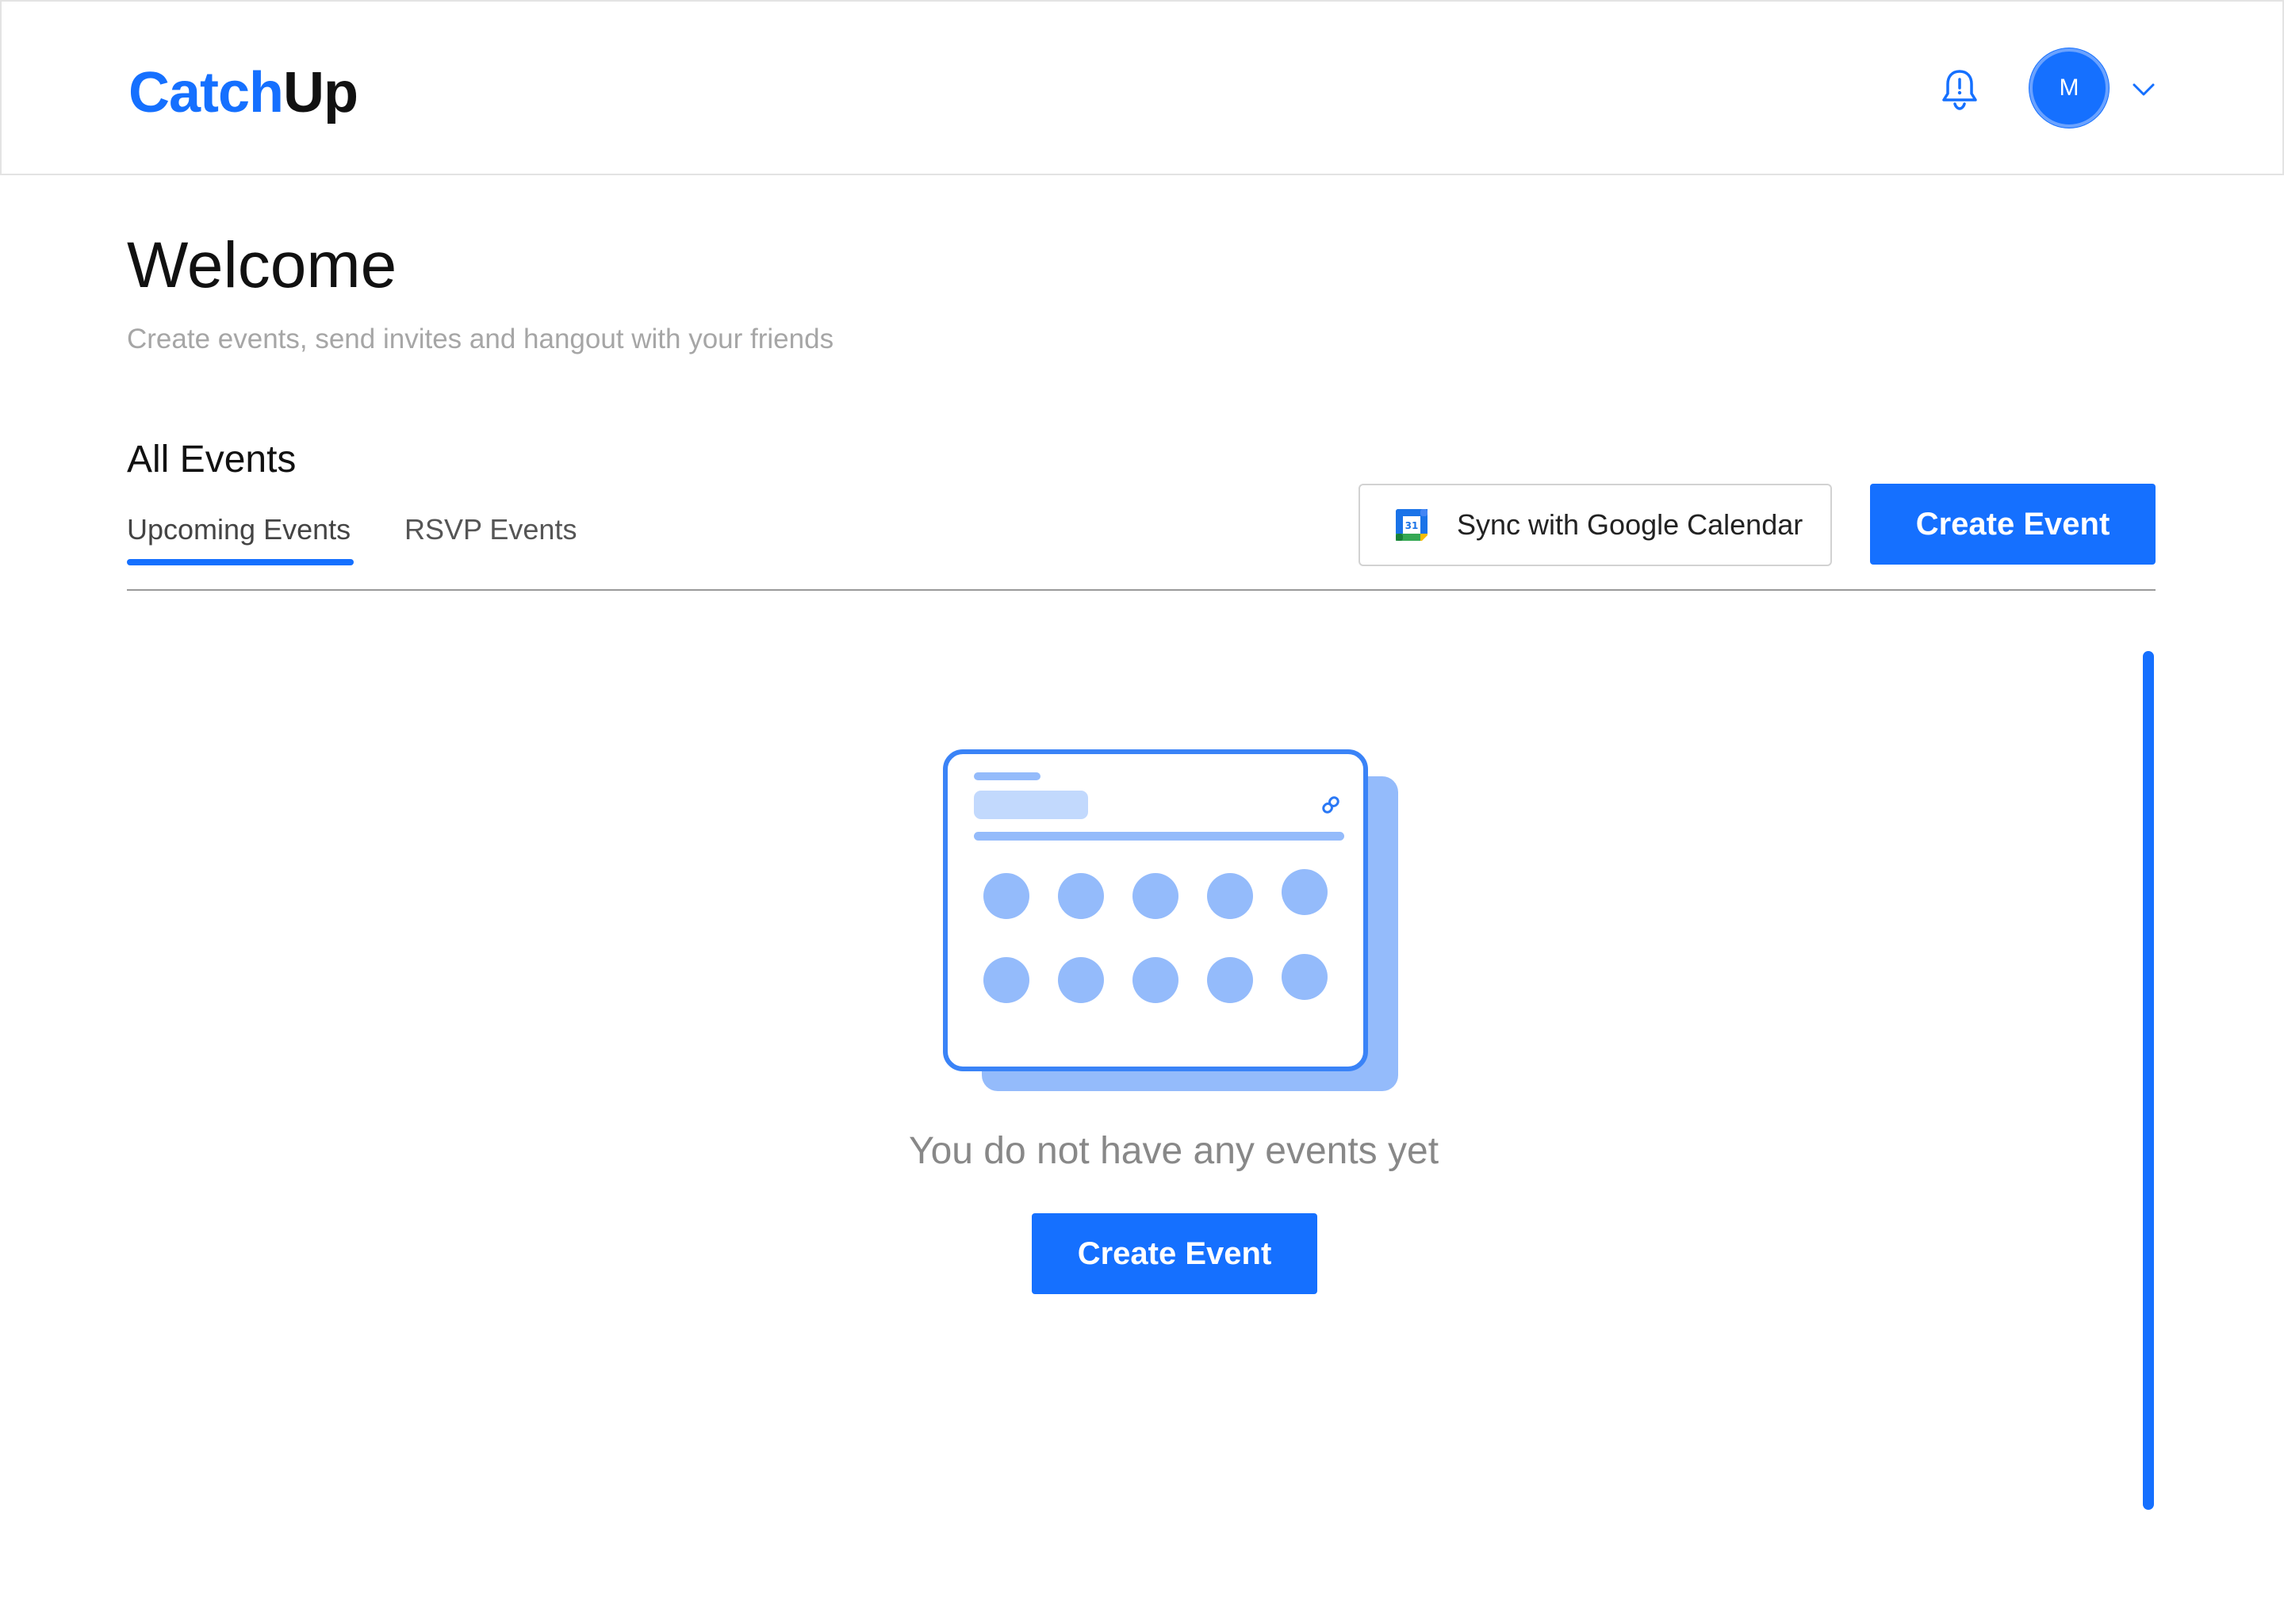  Describe the element at coordinates (1173, 1151) in the screenshot. I see `empty-state-message: You do not have any events yet` at that location.